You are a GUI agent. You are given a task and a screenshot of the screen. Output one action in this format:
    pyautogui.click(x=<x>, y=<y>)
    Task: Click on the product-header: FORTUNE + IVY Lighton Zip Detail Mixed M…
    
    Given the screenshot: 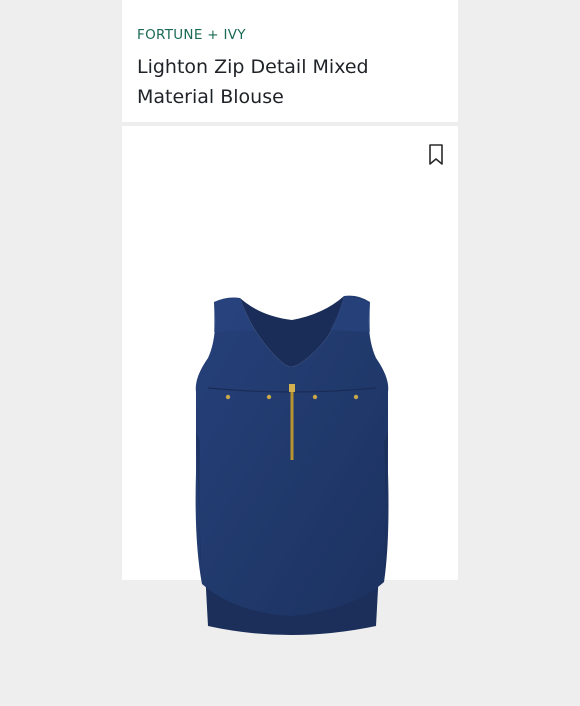 What is the action you would take?
    pyautogui.click(x=290, y=61)
    